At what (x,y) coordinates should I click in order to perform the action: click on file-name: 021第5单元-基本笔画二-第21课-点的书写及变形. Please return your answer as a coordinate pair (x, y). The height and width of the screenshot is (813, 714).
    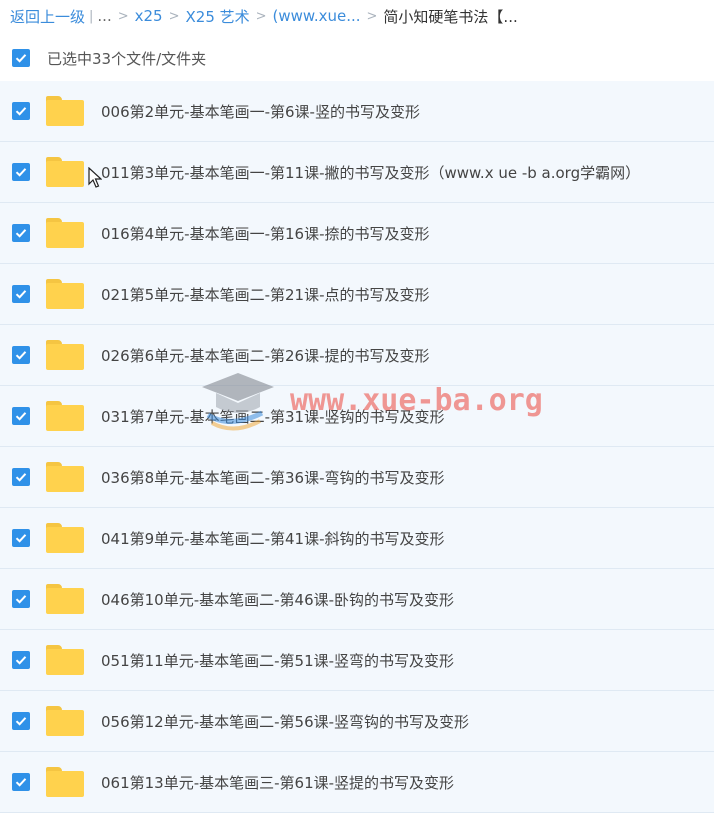
    Looking at the image, I should click on (265, 294).